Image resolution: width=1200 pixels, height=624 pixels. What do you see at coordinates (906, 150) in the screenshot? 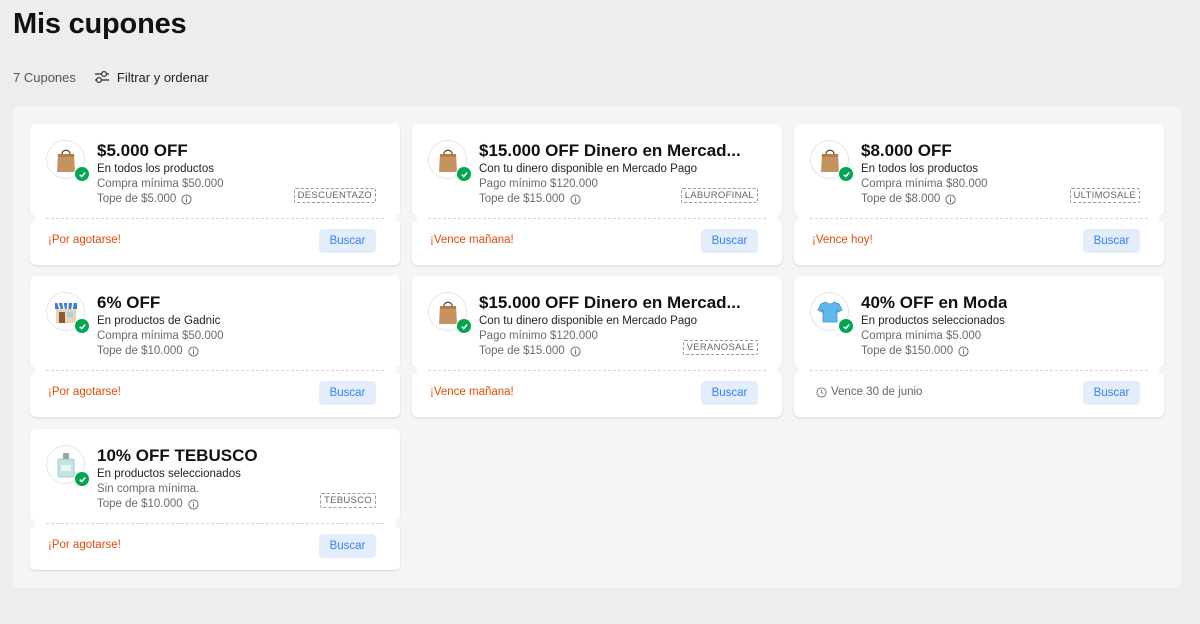
I see `coupon-title: $8.000 OFF` at bounding box center [906, 150].